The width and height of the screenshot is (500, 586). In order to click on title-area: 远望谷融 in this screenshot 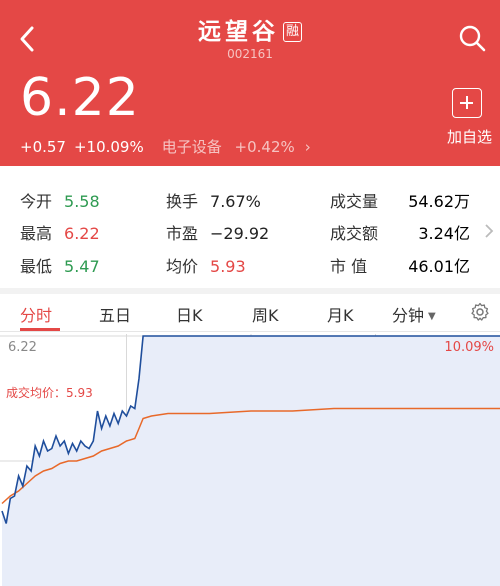, I will do `click(250, 29)`.